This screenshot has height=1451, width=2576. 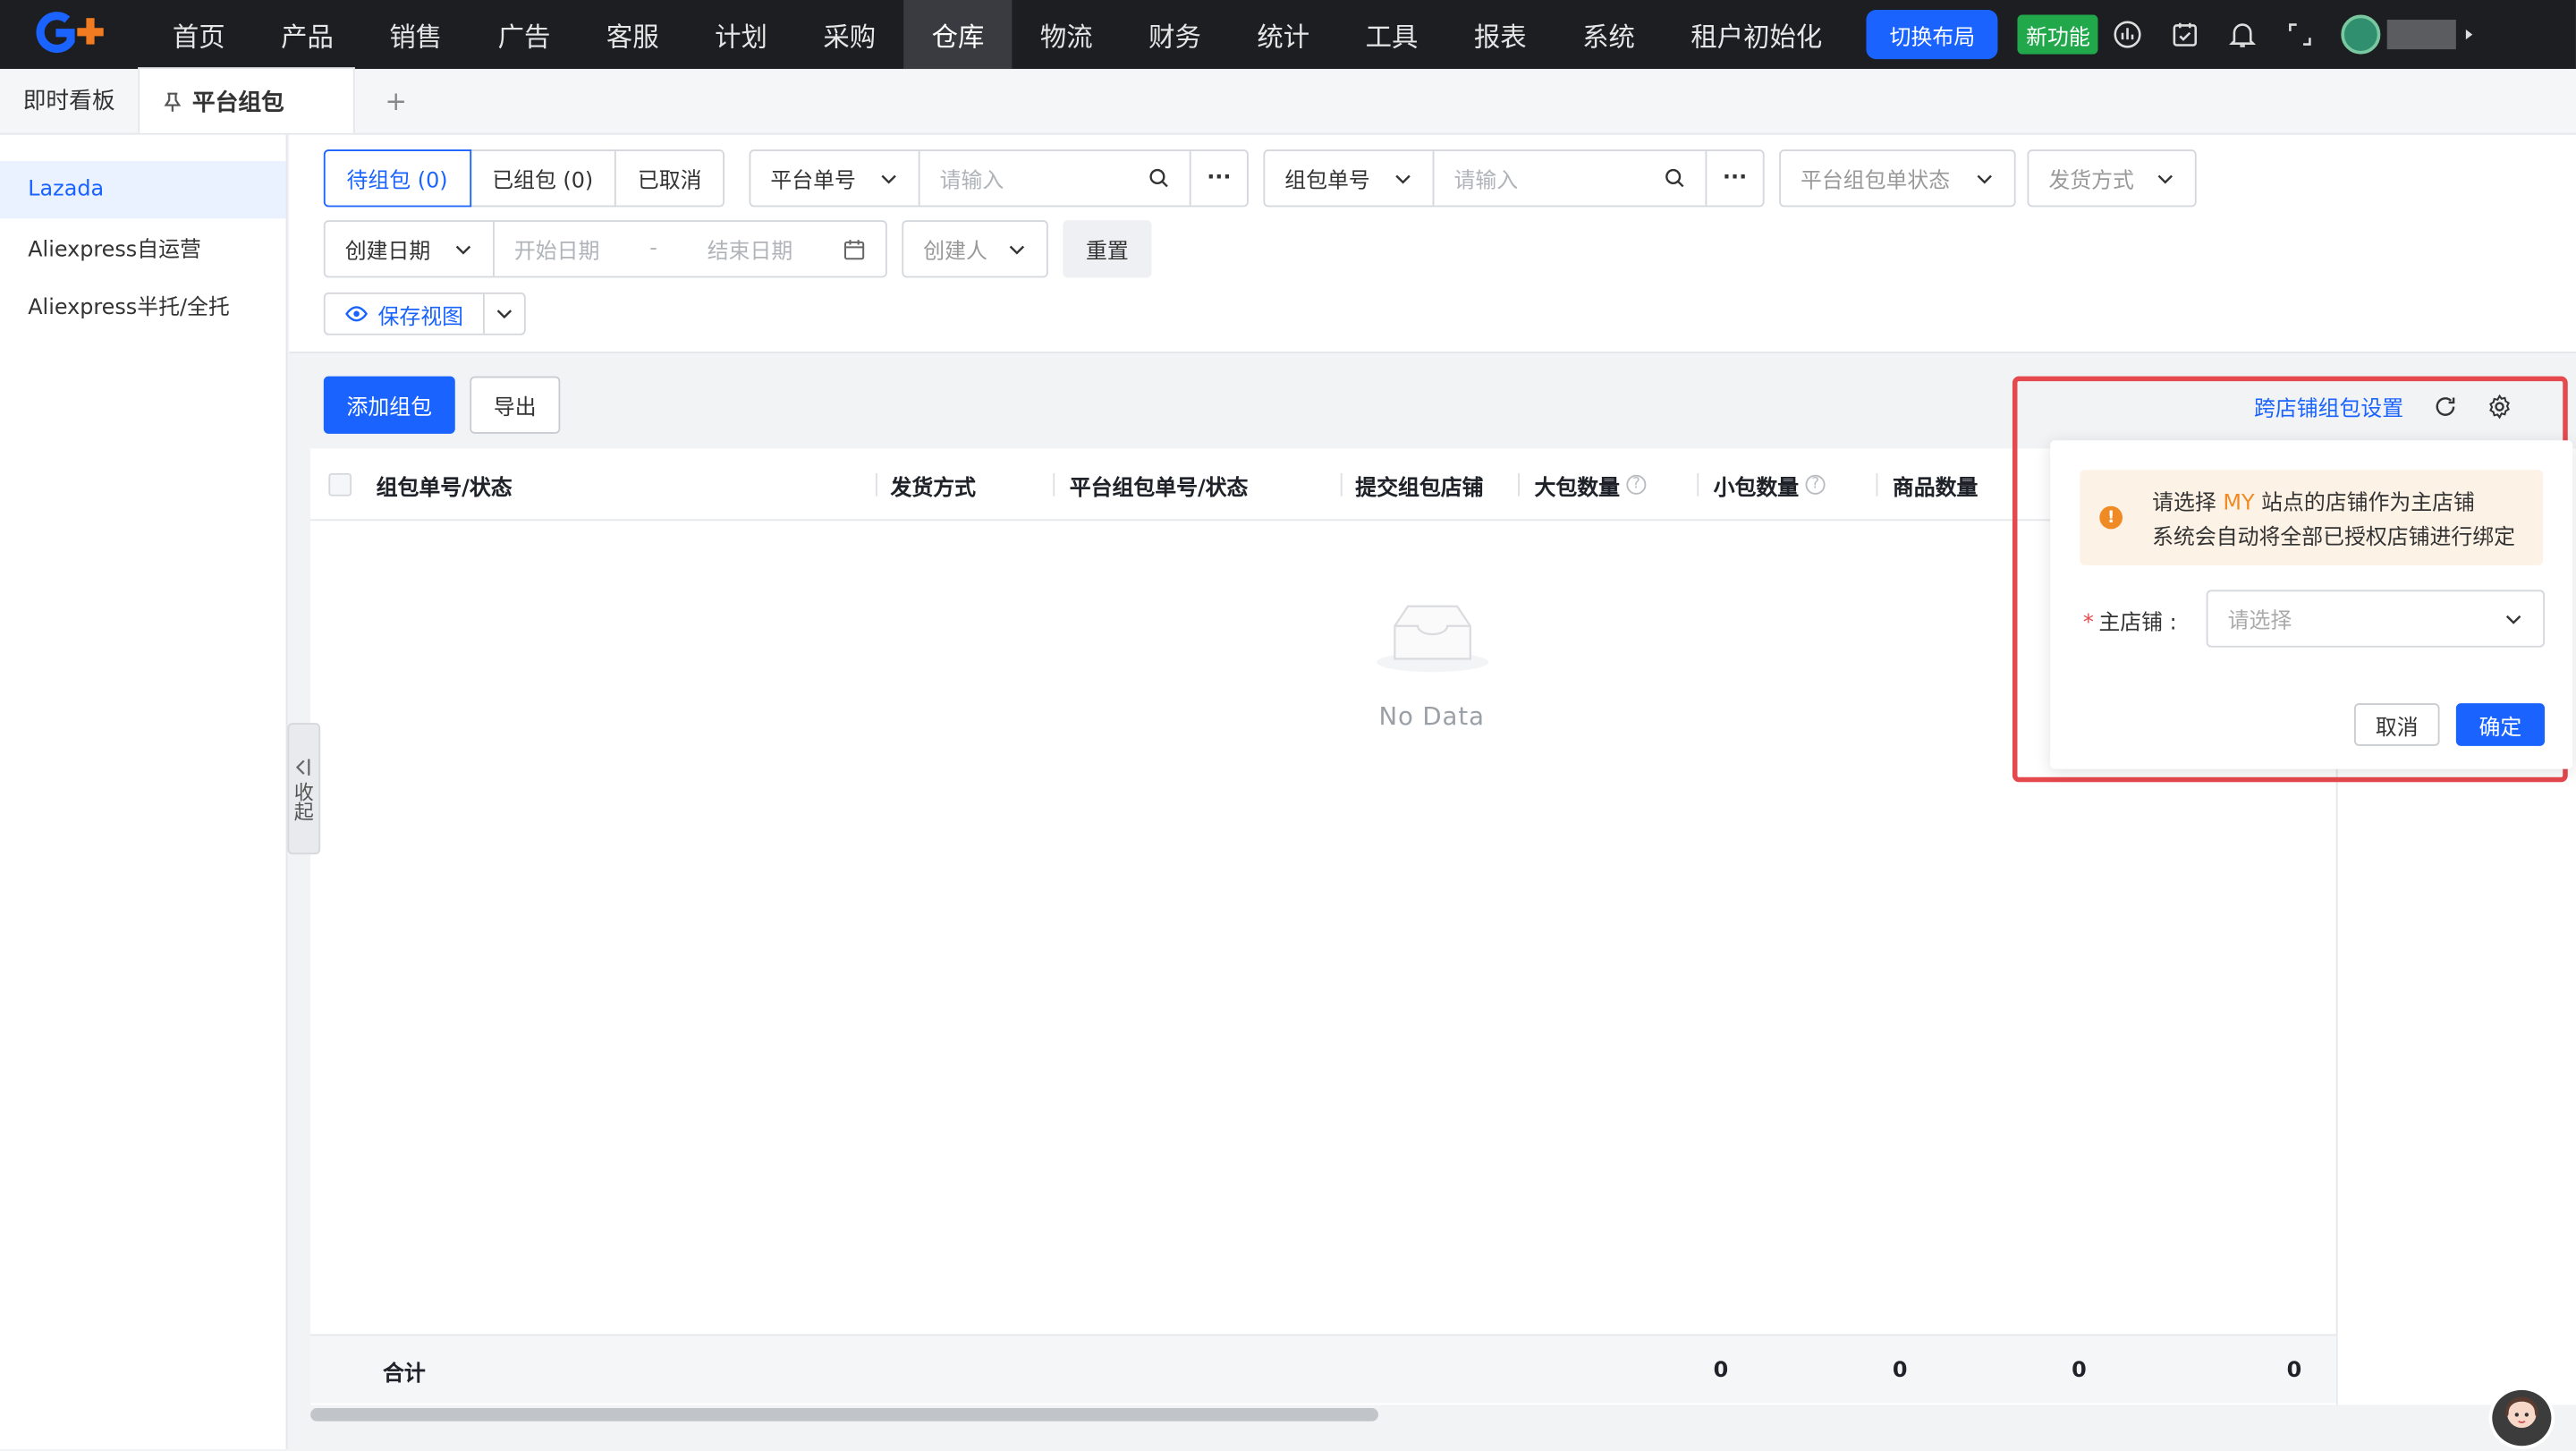 I want to click on calendar-check-icon, so click(x=2184, y=34).